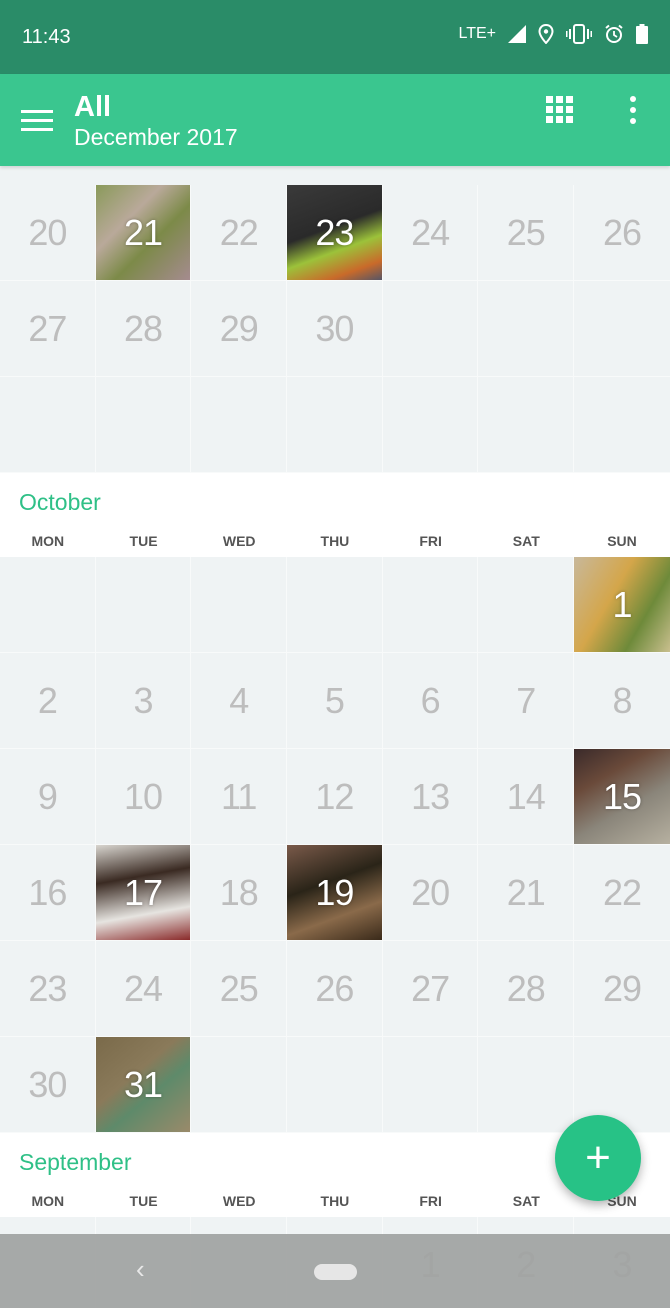  I want to click on day-cell: 7, so click(526, 701).